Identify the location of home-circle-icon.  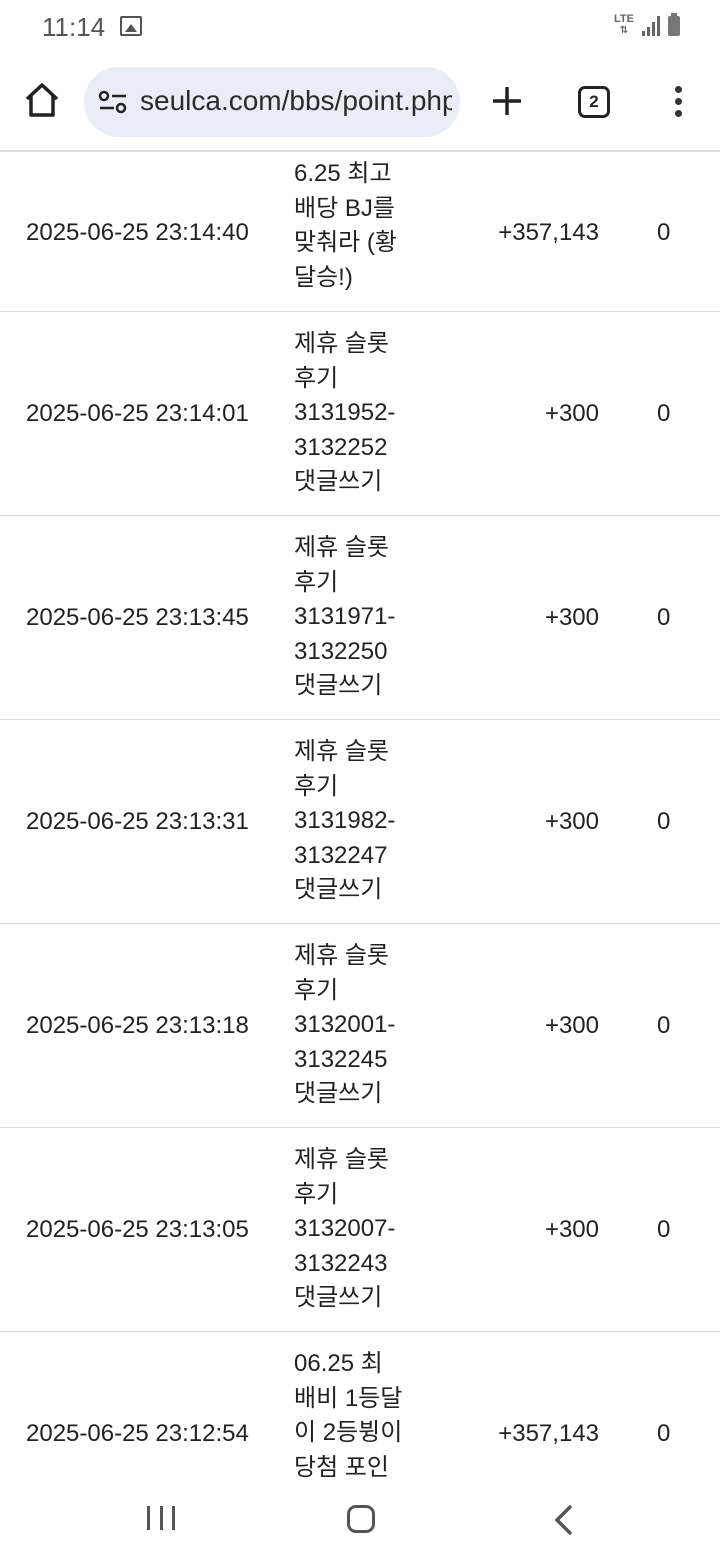
(361, 1519).